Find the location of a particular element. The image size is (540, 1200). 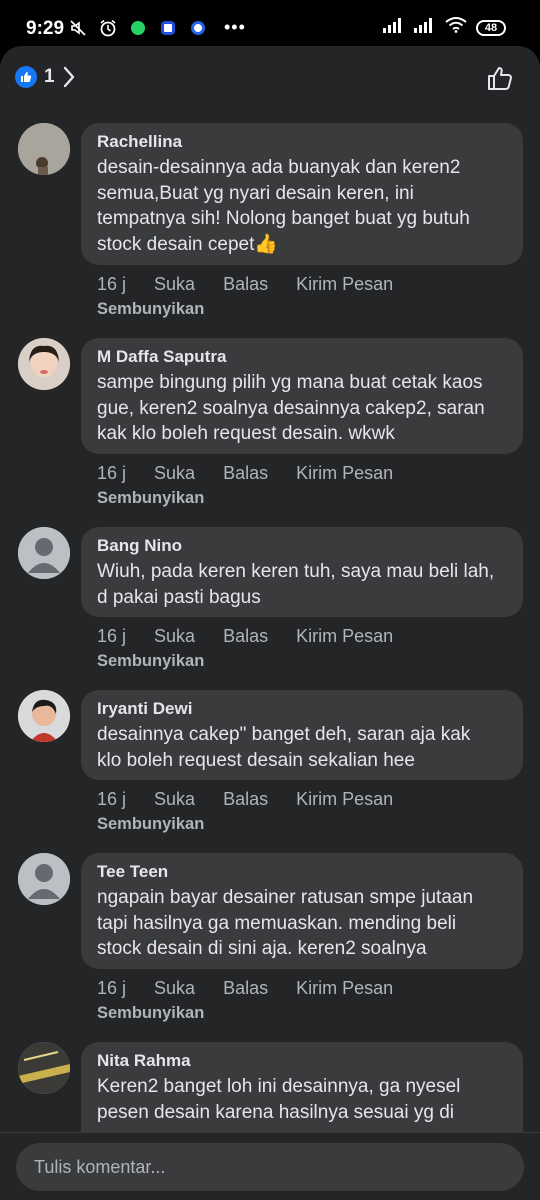

battery-icon: 48 is located at coordinates (491, 27).